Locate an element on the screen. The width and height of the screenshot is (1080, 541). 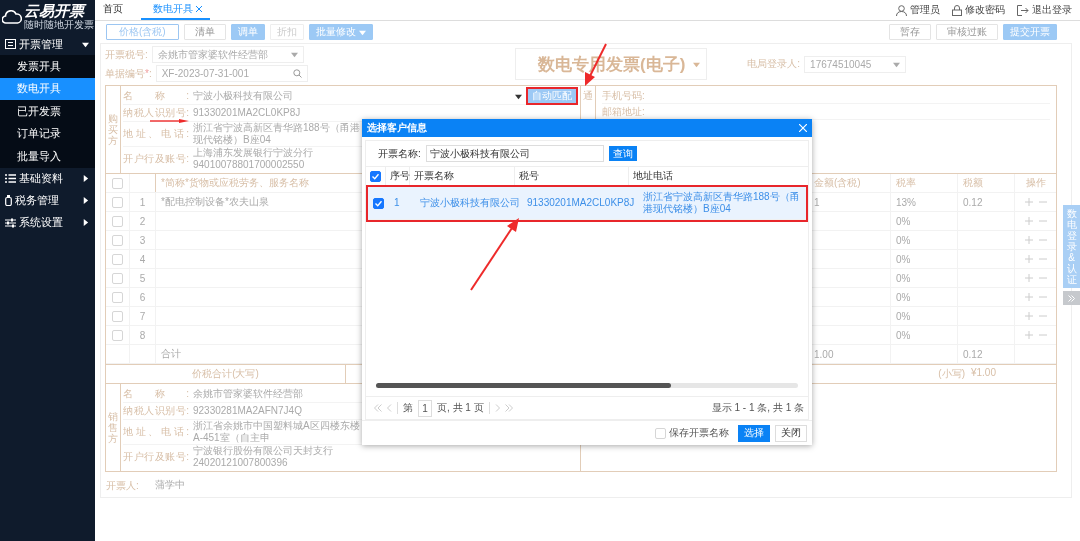
list-icon is located at coordinates (10, 178).